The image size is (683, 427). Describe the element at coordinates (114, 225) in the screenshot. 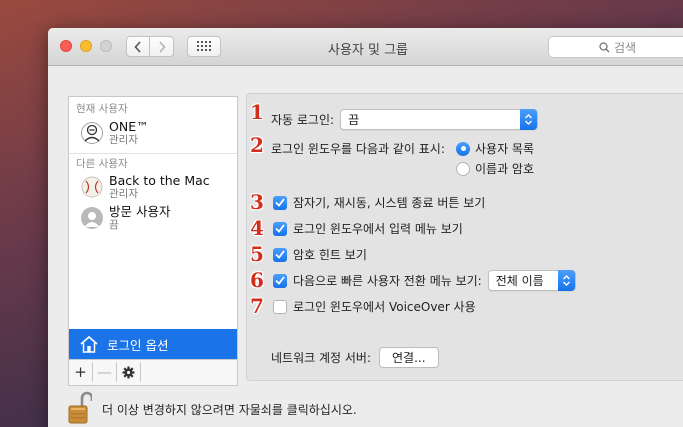

I see `user-role: 끔` at that location.